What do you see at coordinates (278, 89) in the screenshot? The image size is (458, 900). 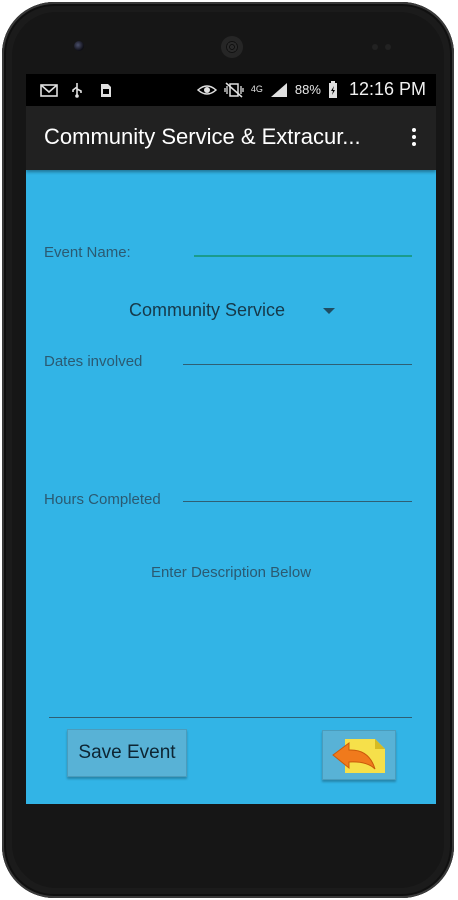 I see `signal-icon` at bounding box center [278, 89].